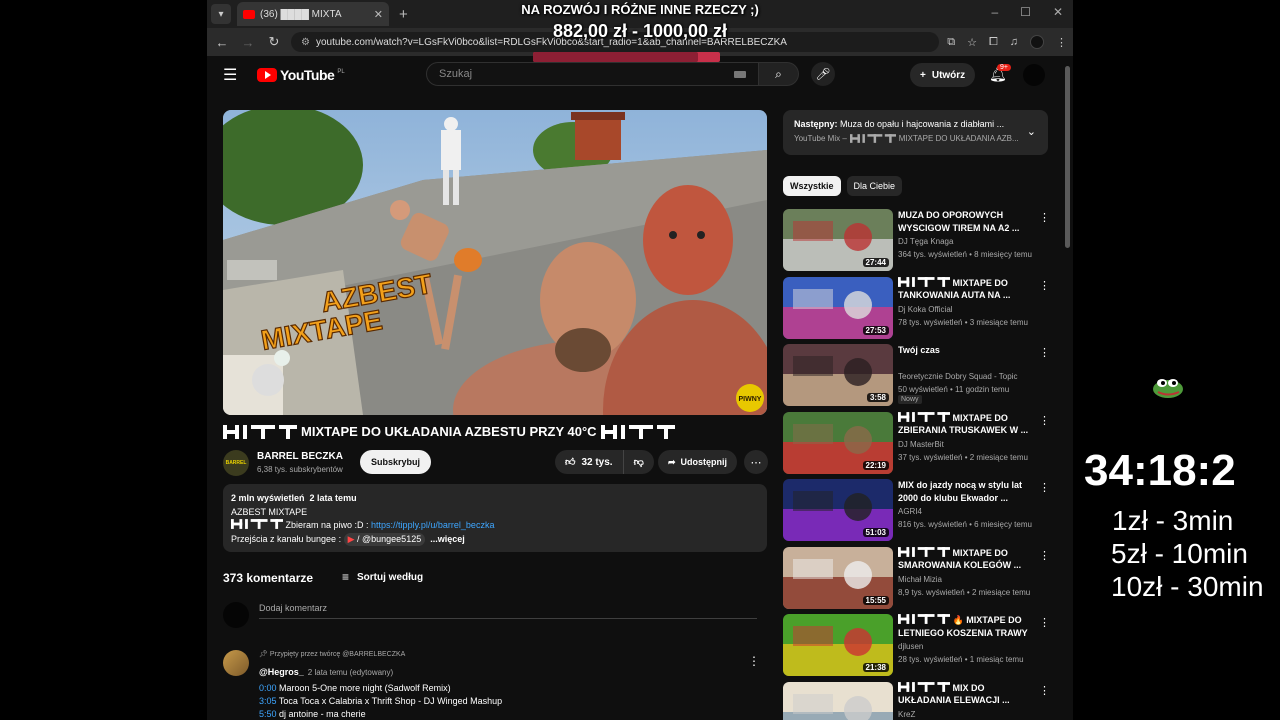  What do you see at coordinates (672, 461) in the screenshot?
I see `share-icon: ➦` at bounding box center [672, 461].